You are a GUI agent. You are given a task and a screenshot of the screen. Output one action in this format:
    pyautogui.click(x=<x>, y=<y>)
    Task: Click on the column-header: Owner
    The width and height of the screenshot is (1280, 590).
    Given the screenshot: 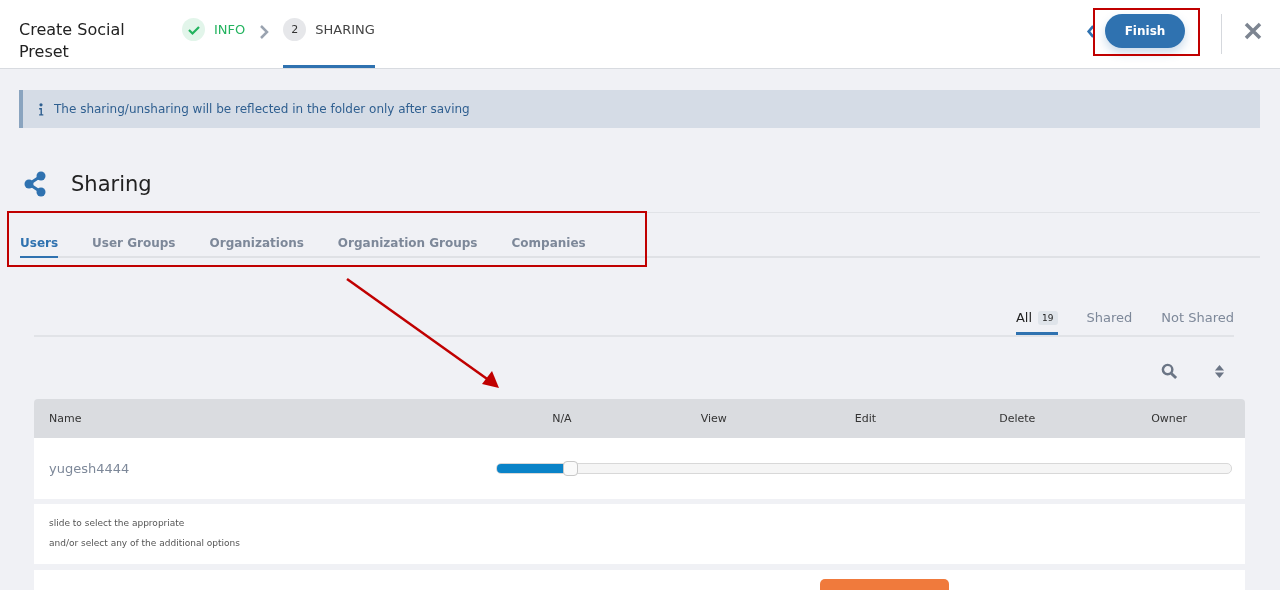 What is the action you would take?
    pyautogui.click(x=1169, y=418)
    